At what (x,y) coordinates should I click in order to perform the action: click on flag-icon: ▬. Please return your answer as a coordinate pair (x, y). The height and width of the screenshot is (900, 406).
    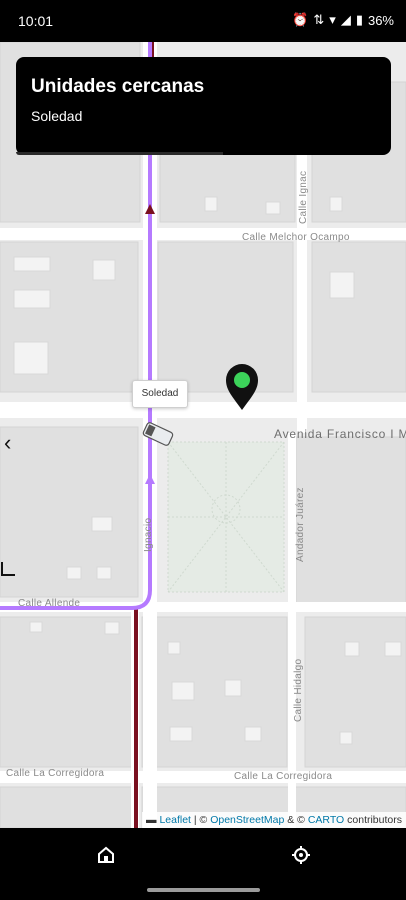
    Looking at the image, I should click on (151, 820).